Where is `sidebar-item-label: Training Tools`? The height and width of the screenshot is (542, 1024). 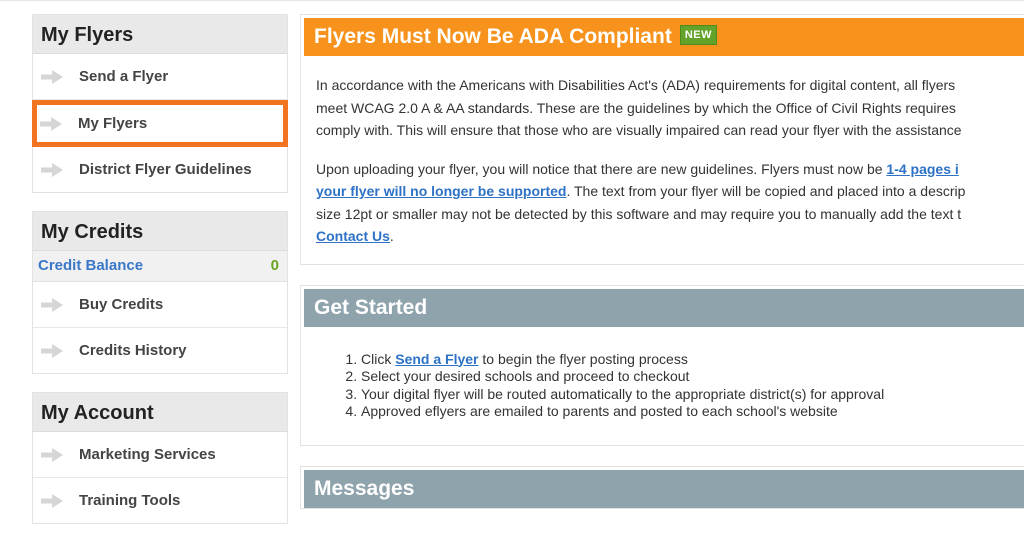
sidebar-item-label: Training Tools is located at coordinates (130, 500).